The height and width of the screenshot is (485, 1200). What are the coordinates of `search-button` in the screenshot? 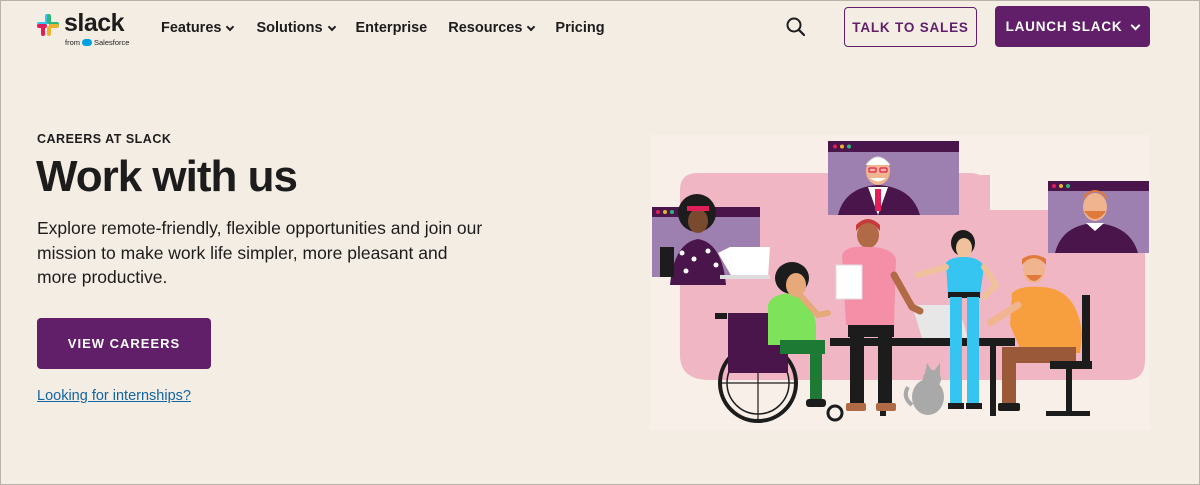 It's located at (796, 27).